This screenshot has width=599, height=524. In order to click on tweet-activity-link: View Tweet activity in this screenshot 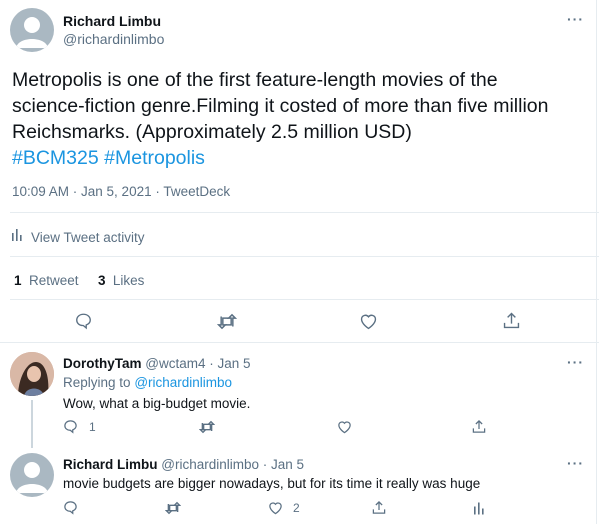, I will do `click(78, 237)`.